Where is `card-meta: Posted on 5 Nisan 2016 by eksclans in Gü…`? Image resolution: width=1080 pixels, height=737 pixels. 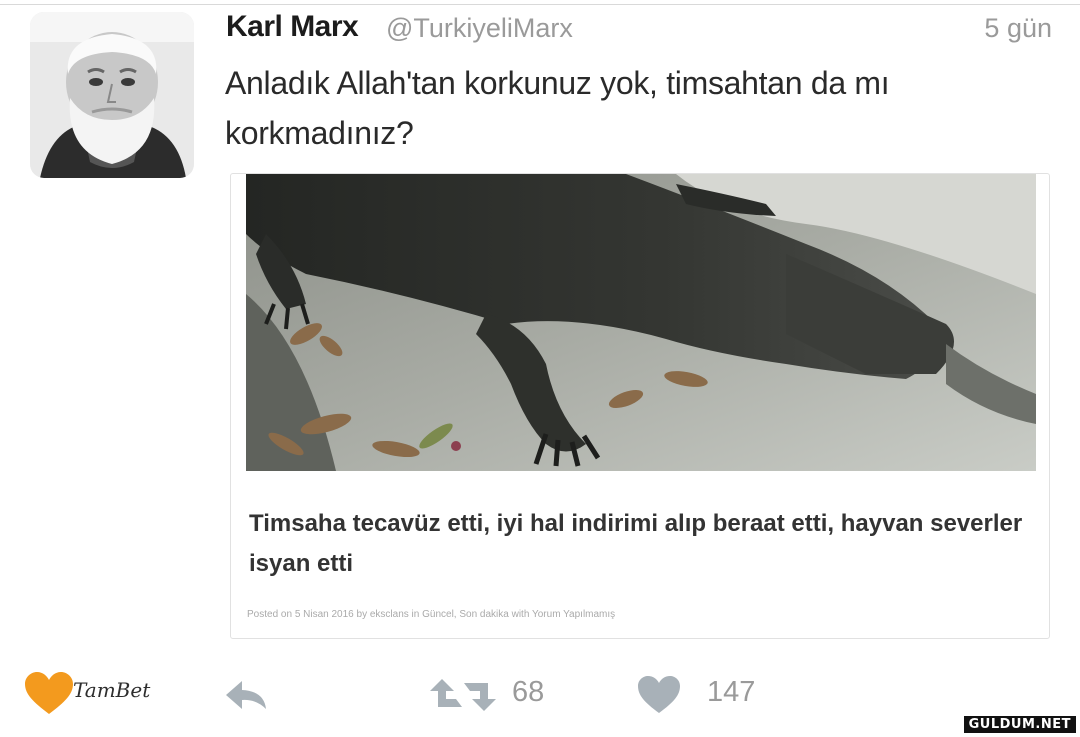
card-meta: Posted on 5 Nisan 2016 by eksclans in Gü… is located at coordinates (431, 614).